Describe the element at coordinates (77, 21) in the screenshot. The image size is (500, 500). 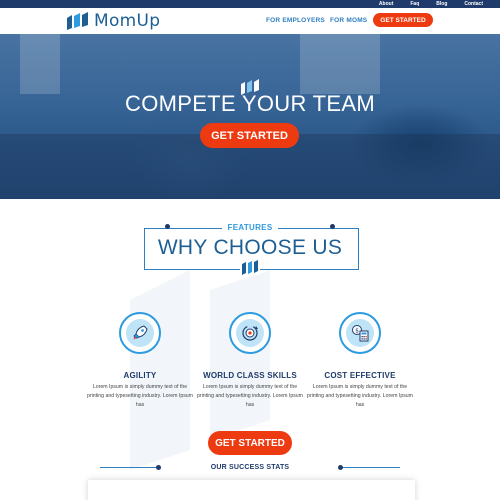
I see `logo-mark-icon` at that location.